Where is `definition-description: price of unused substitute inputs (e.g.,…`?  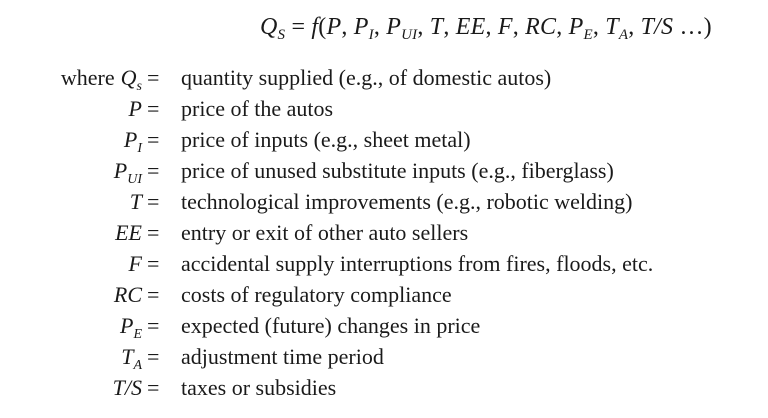 definition-description: price of unused substitute inputs (e.g.,… is located at coordinates (397, 170).